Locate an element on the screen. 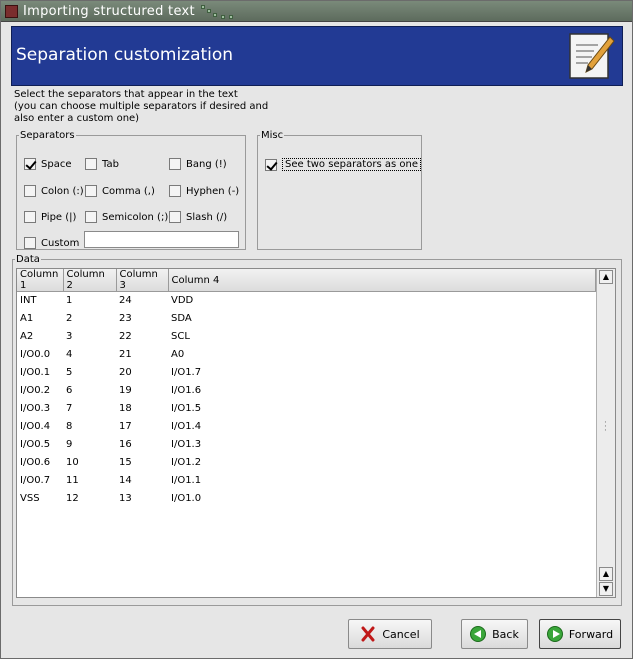 The width and height of the screenshot is (633, 659). table-cell: 24 is located at coordinates (125, 301).